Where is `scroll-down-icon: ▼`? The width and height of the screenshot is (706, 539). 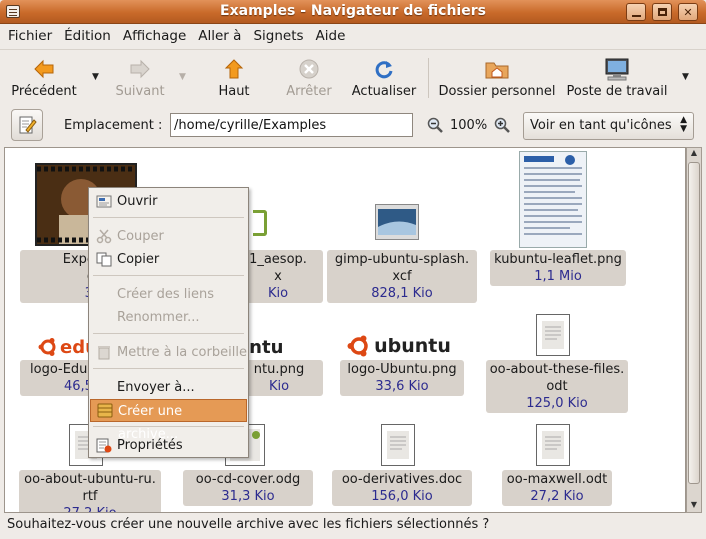 scroll-down-icon: ▼ is located at coordinates (694, 506).